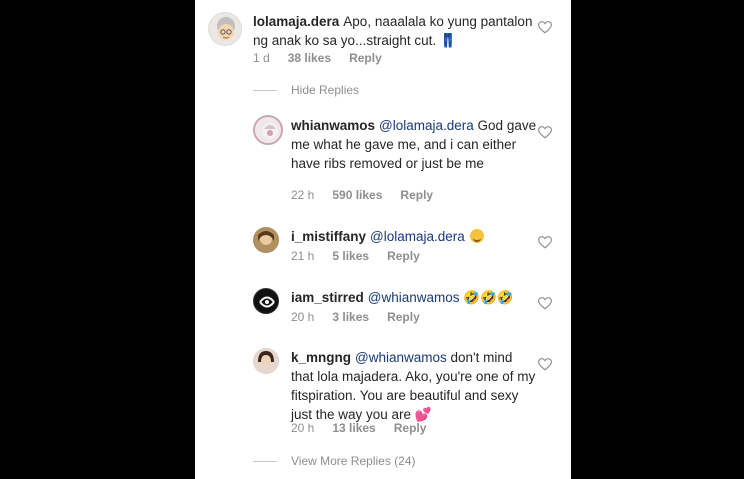 This screenshot has height=479, width=744. Describe the element at coordinates (303, 256) in the screenshot. I see `comment-time: 21 h` at that location.